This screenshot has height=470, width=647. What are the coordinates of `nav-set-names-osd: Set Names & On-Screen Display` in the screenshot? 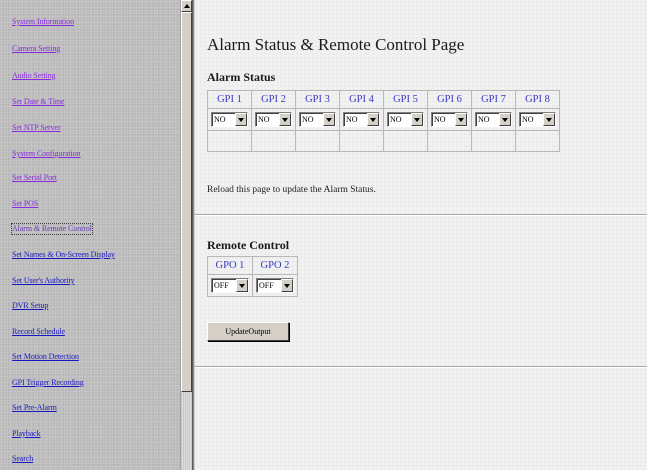 It's located at (63, 255).